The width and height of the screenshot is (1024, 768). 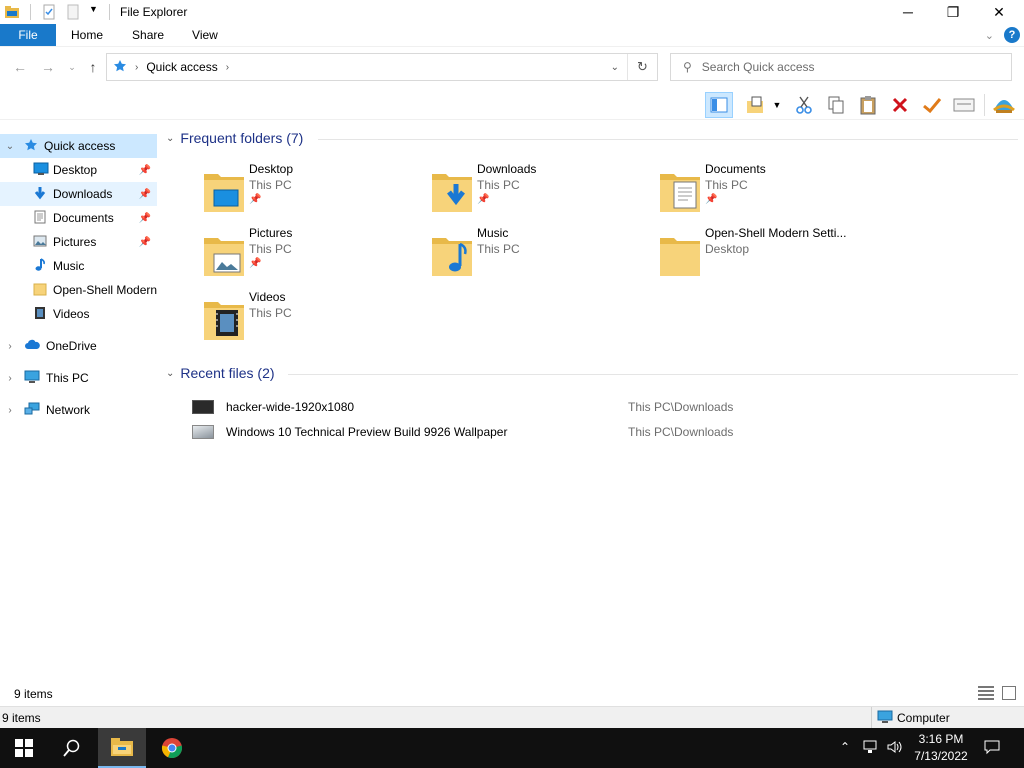 I want to click on nav-item-videos: Videos, so click(x=78, y=314).